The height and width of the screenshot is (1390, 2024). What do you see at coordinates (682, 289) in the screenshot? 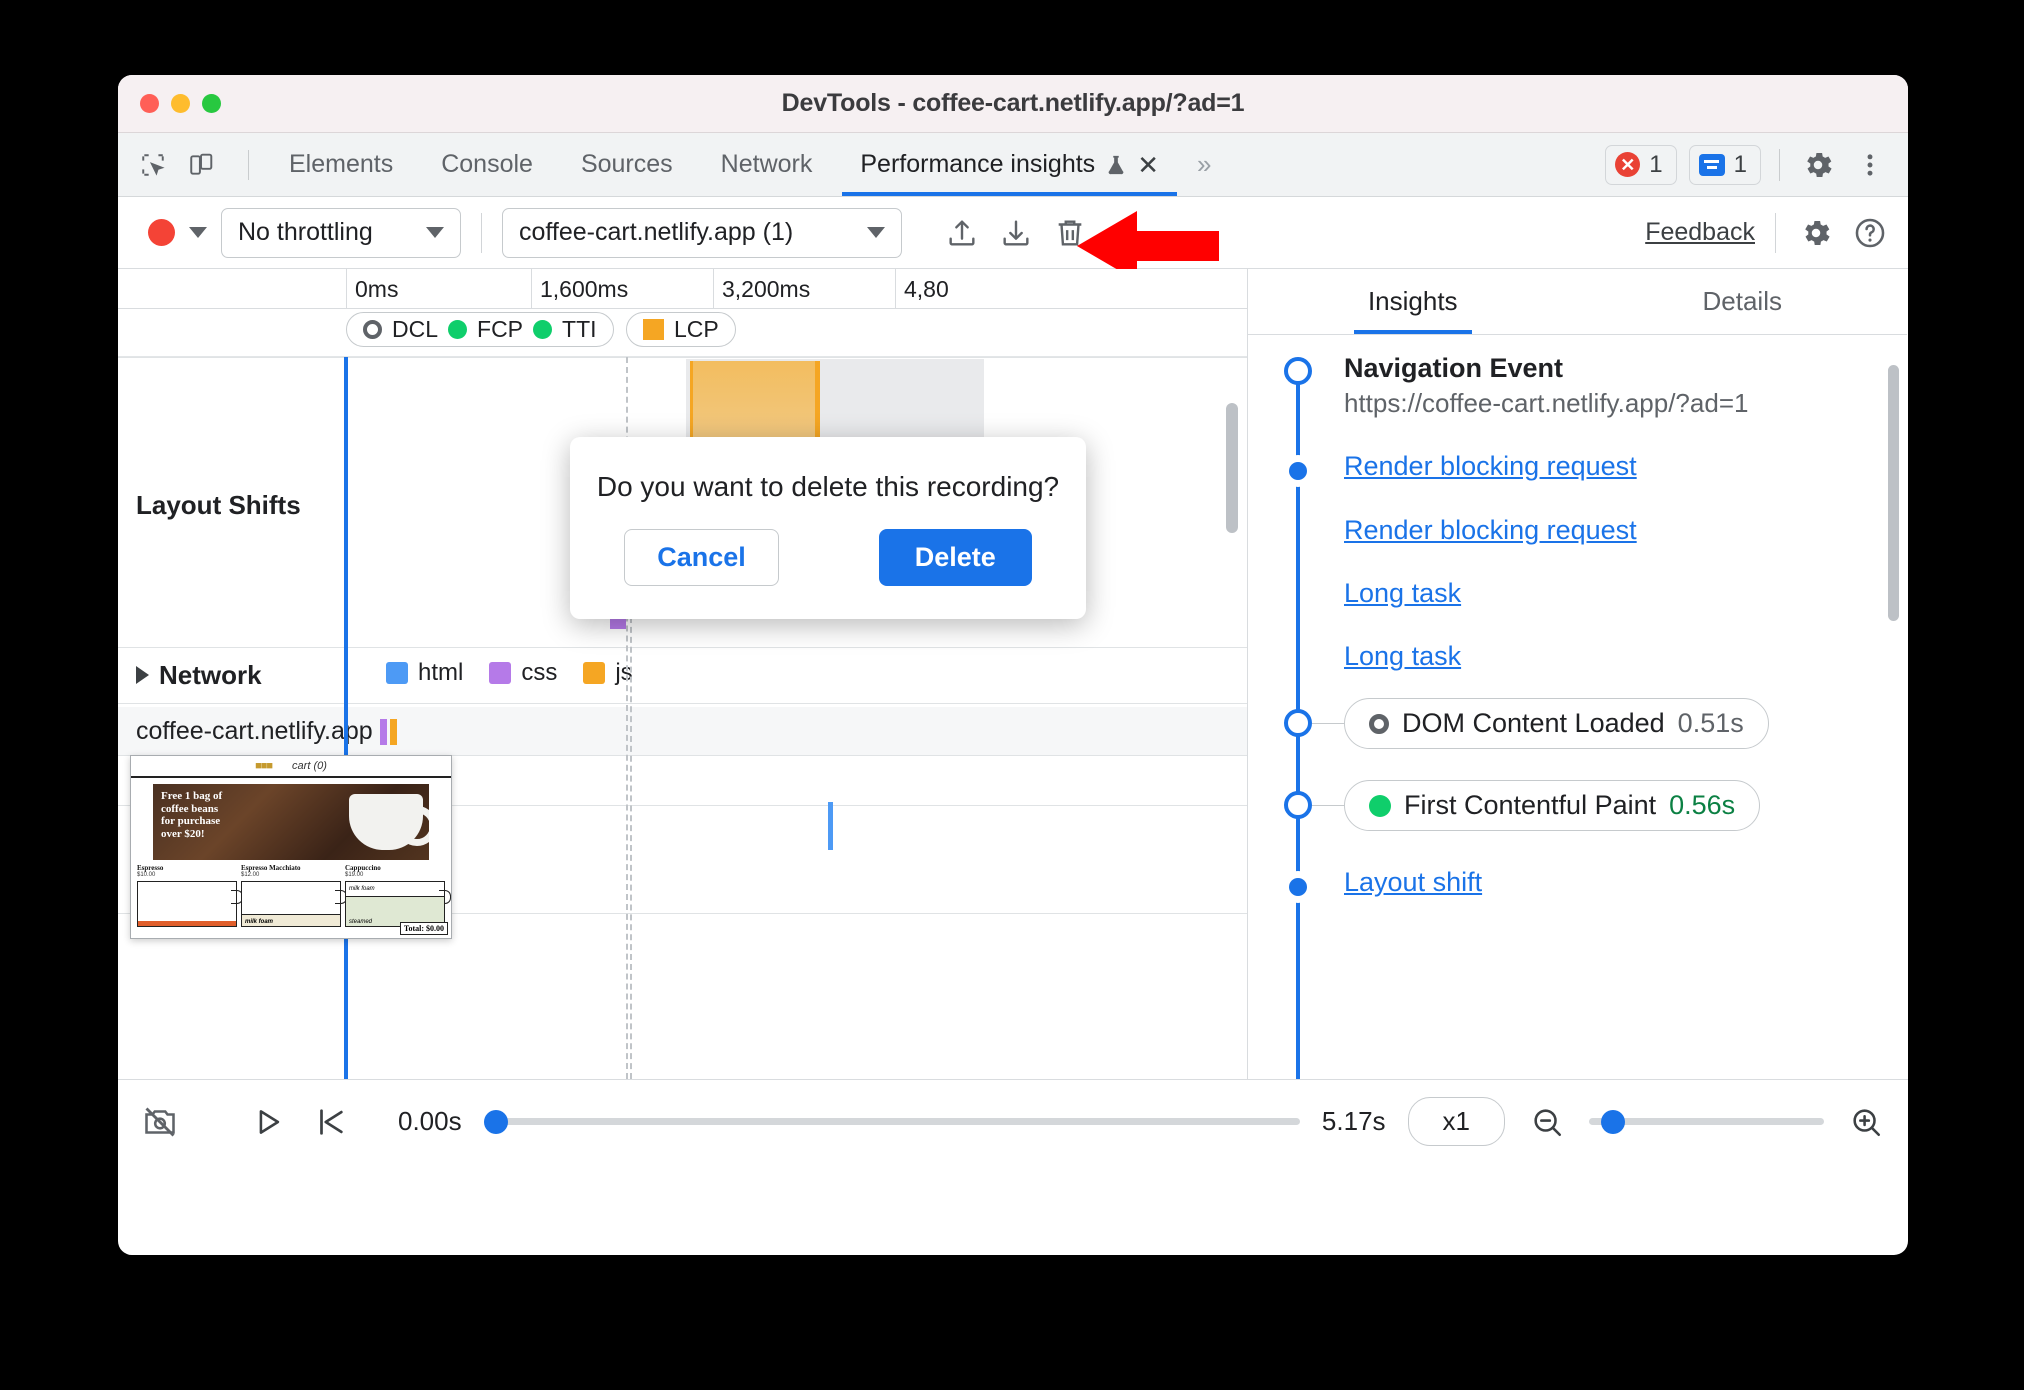
I see `timeline-ruler: 0ms 1,600ms 3,200ms 4,80` at bounding box center [682, 289].